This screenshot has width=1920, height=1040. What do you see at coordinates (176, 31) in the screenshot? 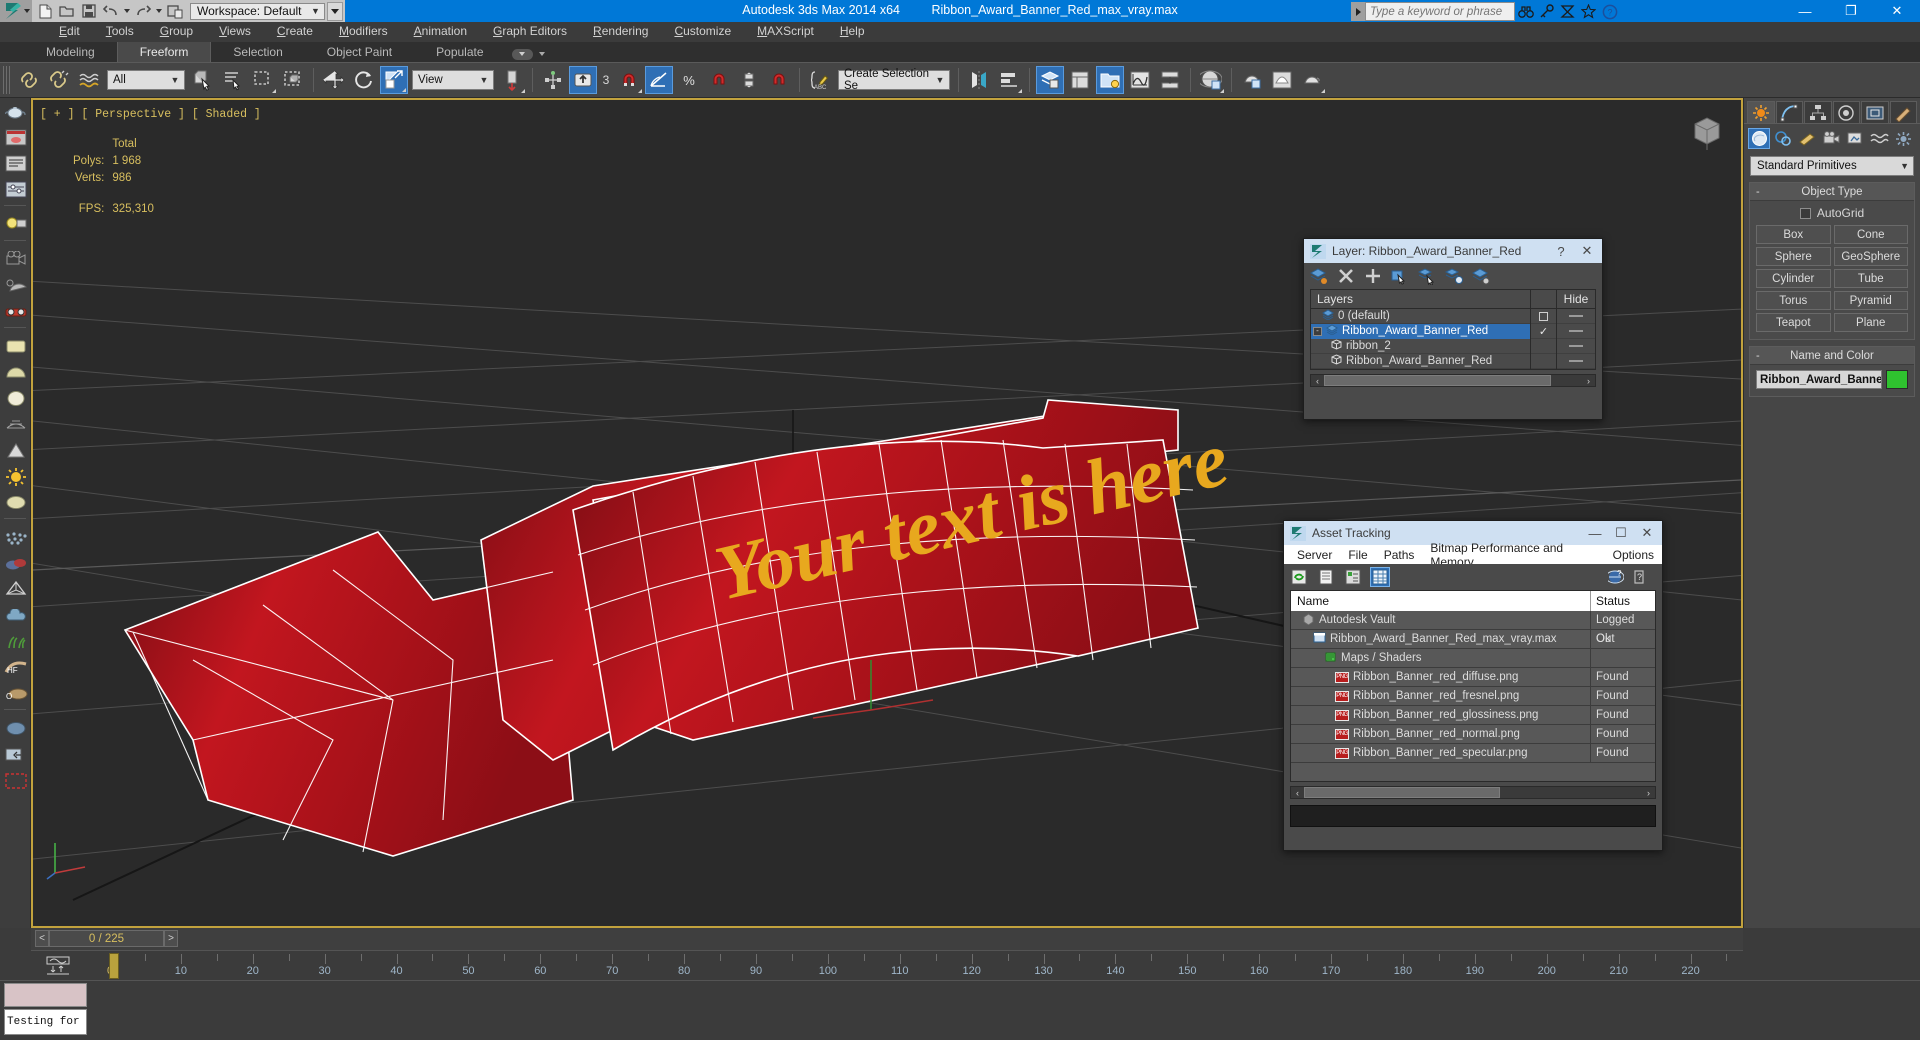
I see `menu-item-group: Group` at bounding box center [176, 31].